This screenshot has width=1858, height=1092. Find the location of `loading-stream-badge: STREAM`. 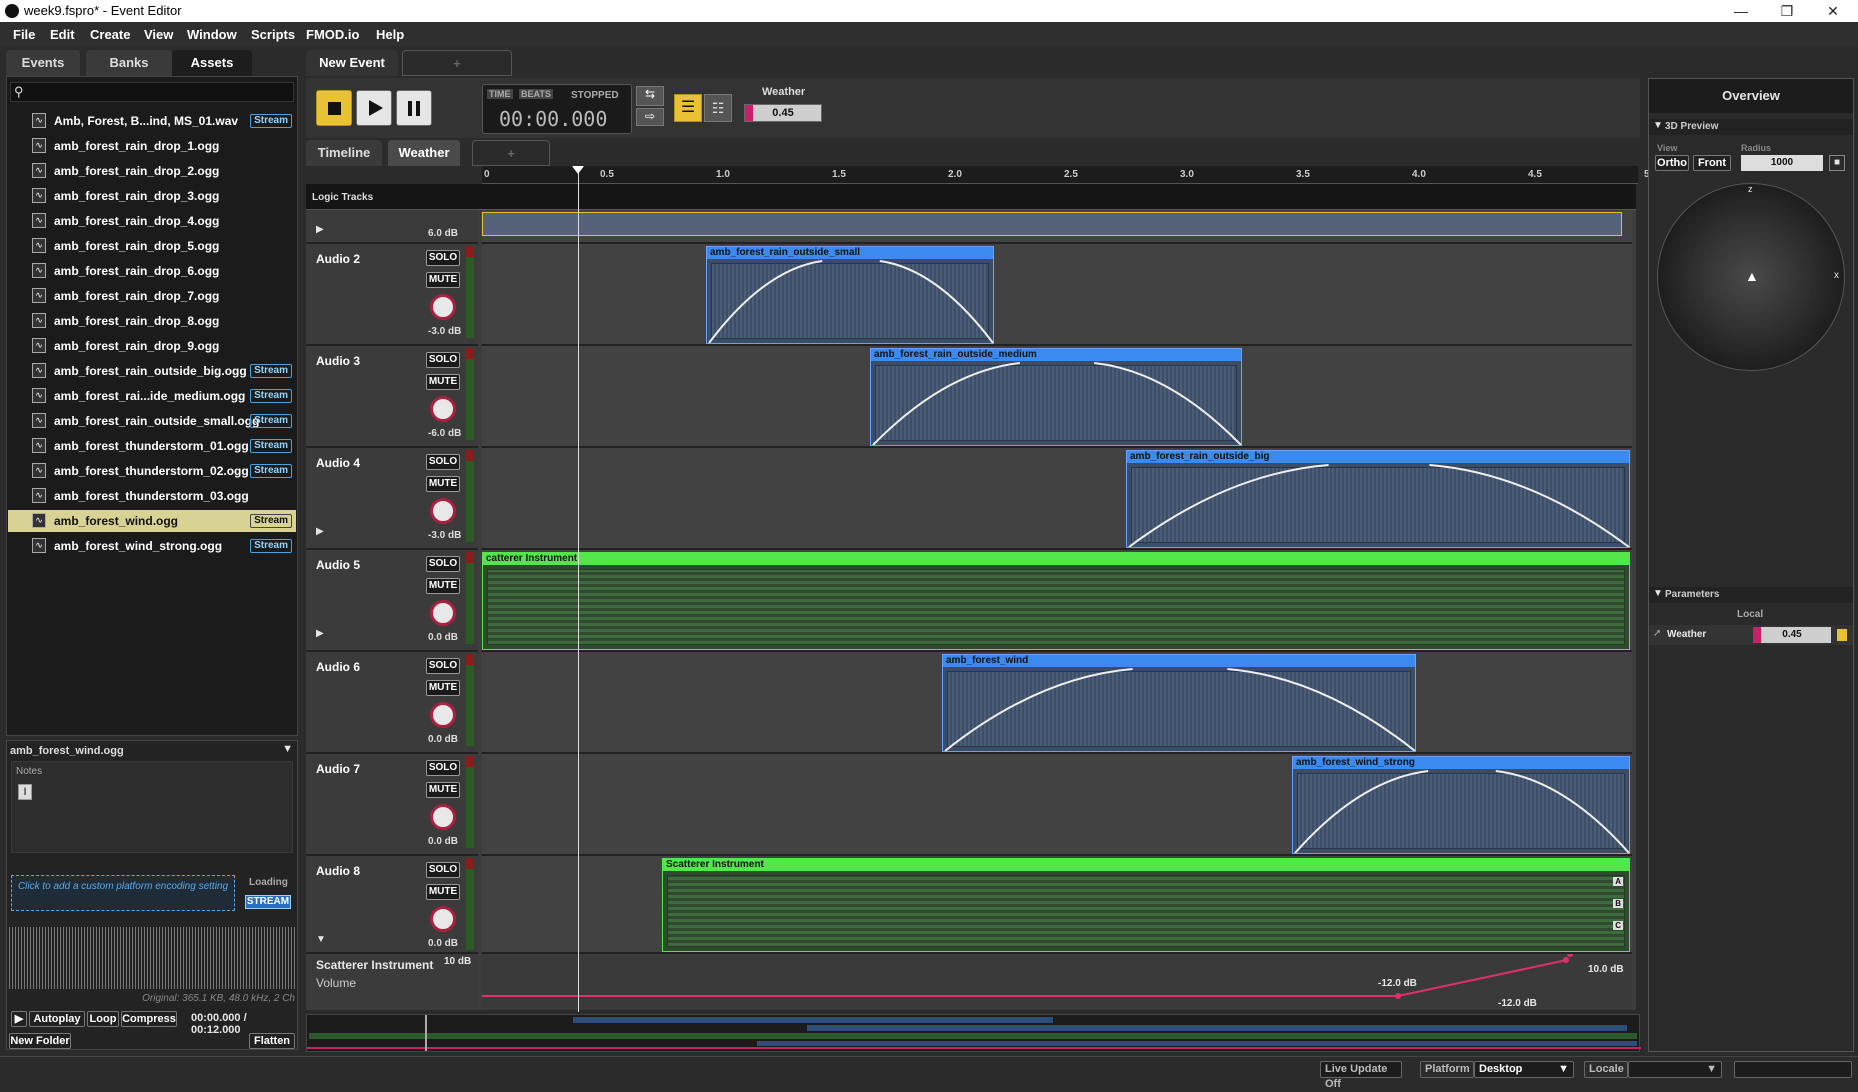

loading-stream-badge: STREAM is located at coordinates (268, 902).